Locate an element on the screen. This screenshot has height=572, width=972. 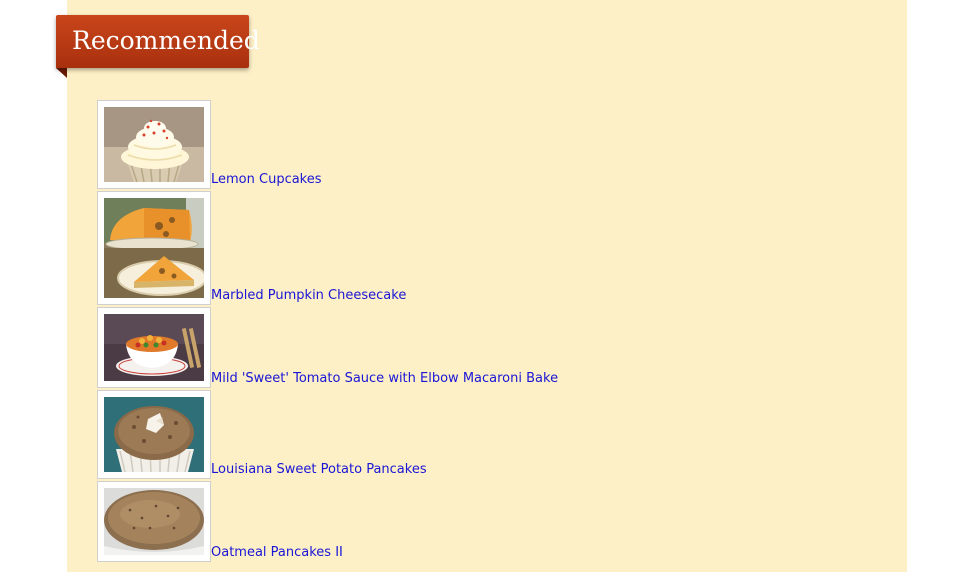
macaroni-bowl-image is located at coordinates (154, 347).